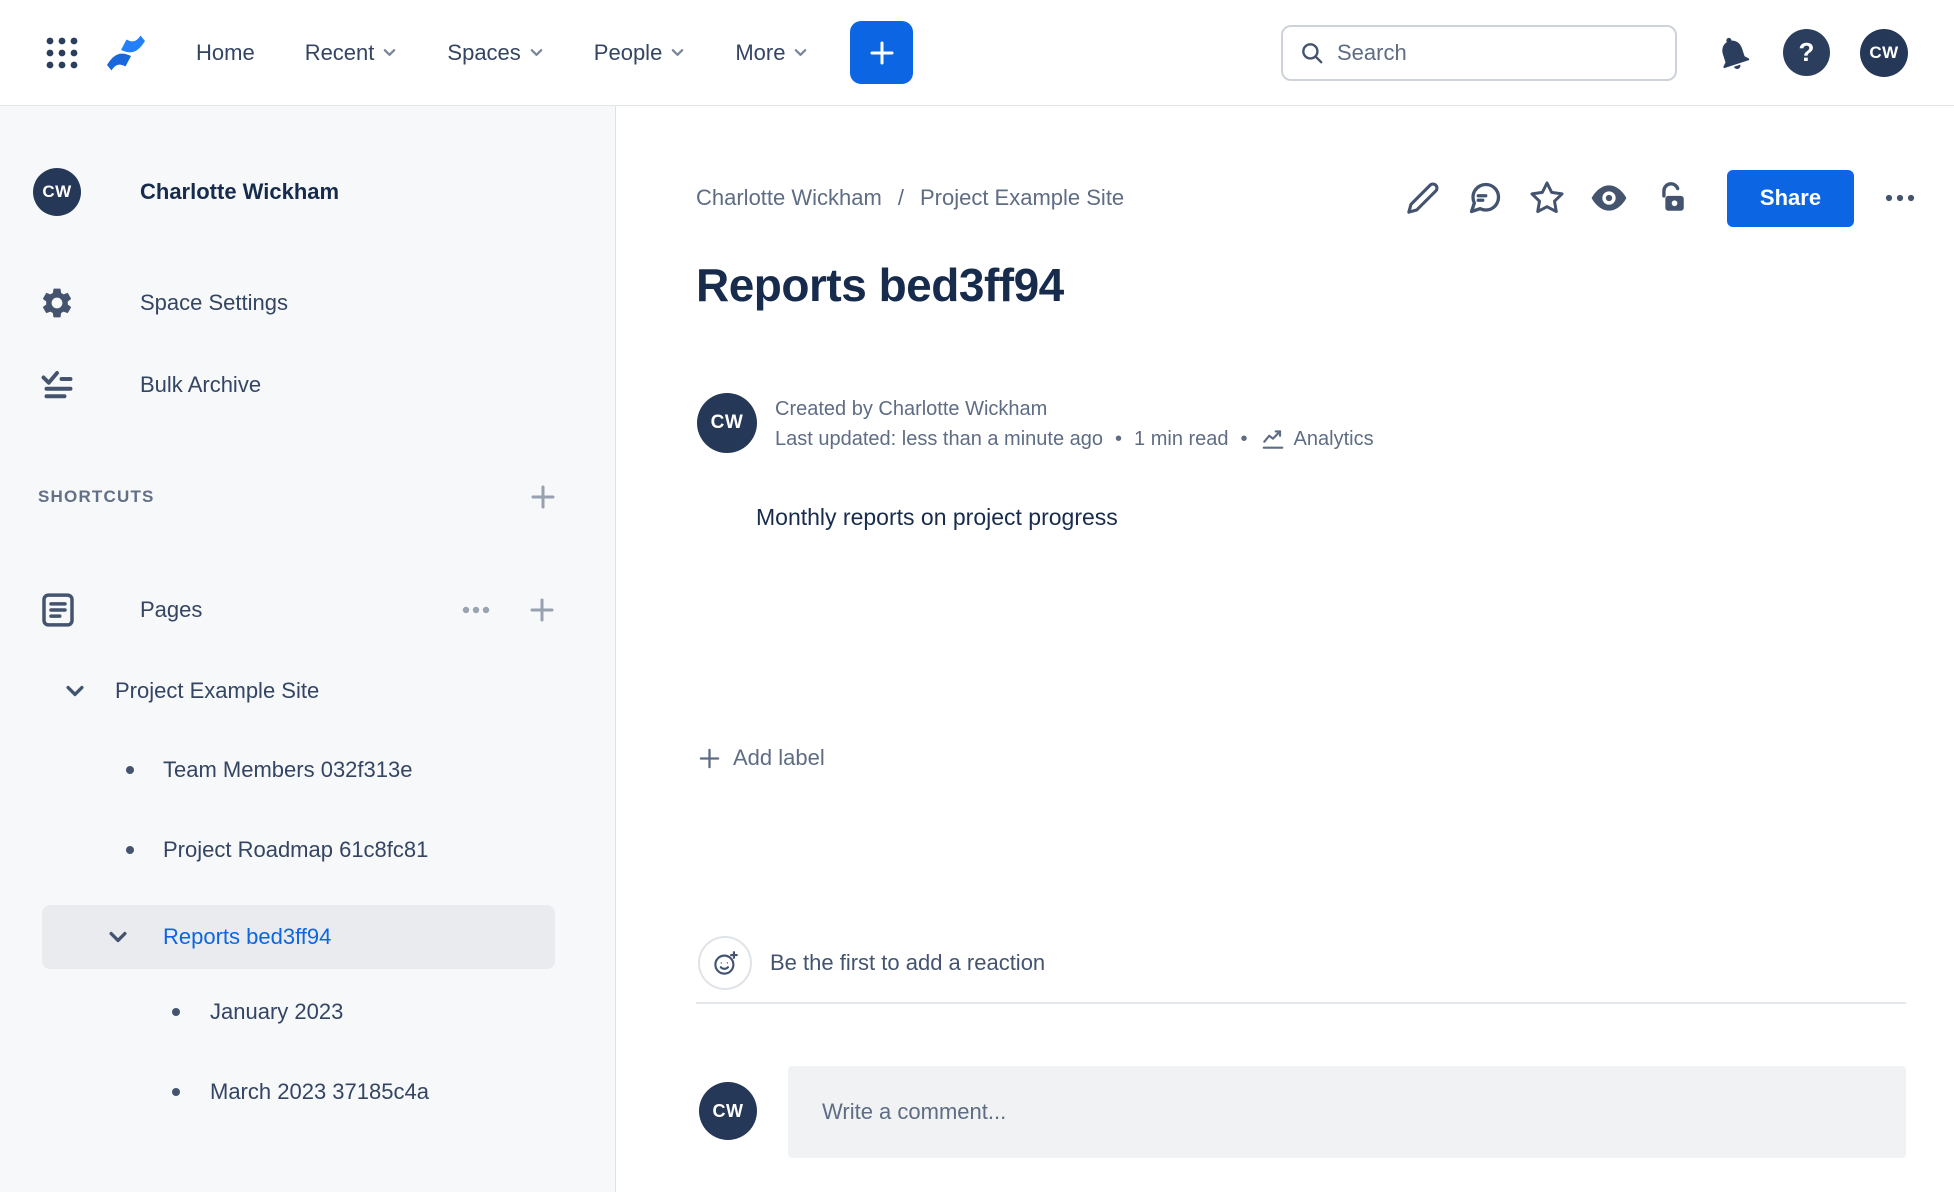 The image size is (1954, 1192). What do you see at coordinates (939, 439) in the screenshot?
I see `last-updated-text: Last updated: less than a minute ago` at bounding box center [939, 439].